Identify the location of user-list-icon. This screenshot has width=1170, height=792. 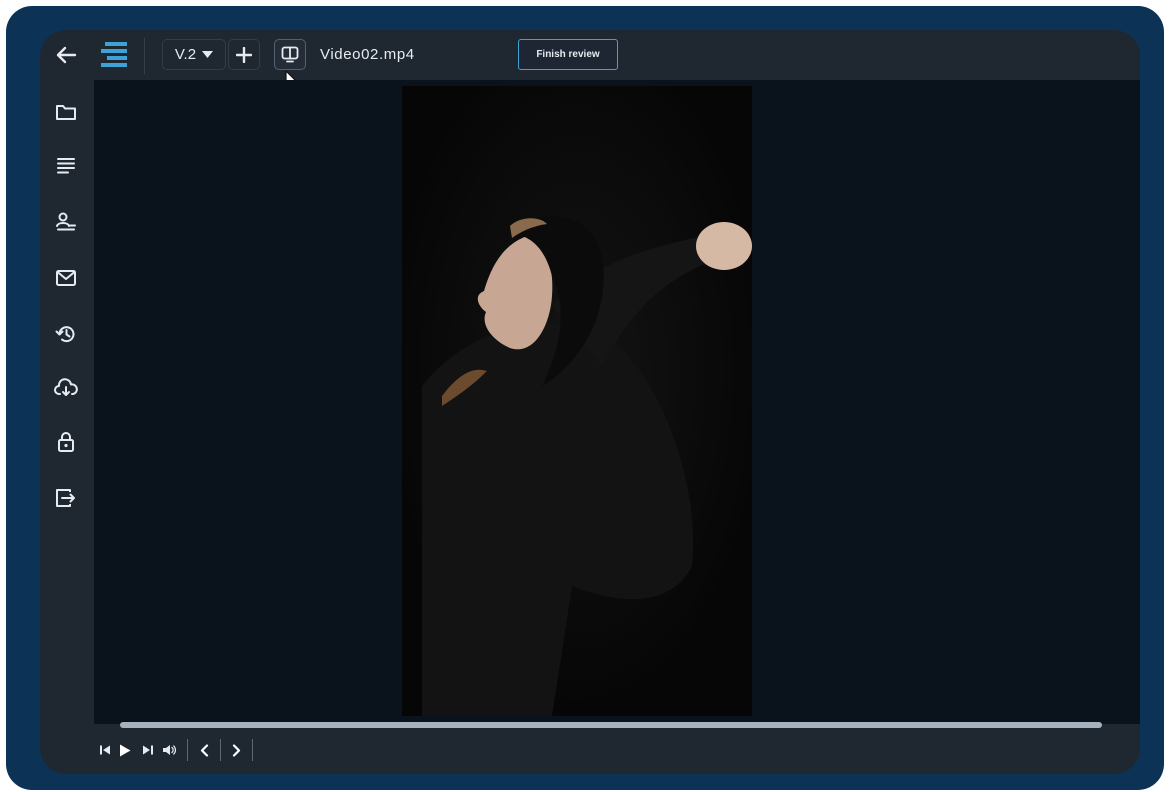
(66, 221).